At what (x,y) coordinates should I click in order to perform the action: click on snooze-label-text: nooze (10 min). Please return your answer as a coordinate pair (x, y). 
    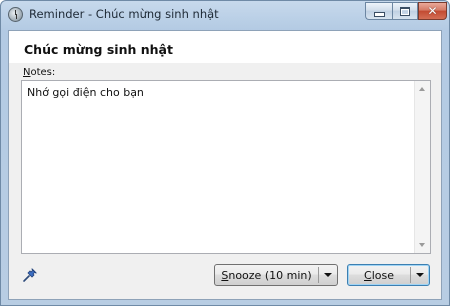
    Looking at the image, I should click on (270, 275).